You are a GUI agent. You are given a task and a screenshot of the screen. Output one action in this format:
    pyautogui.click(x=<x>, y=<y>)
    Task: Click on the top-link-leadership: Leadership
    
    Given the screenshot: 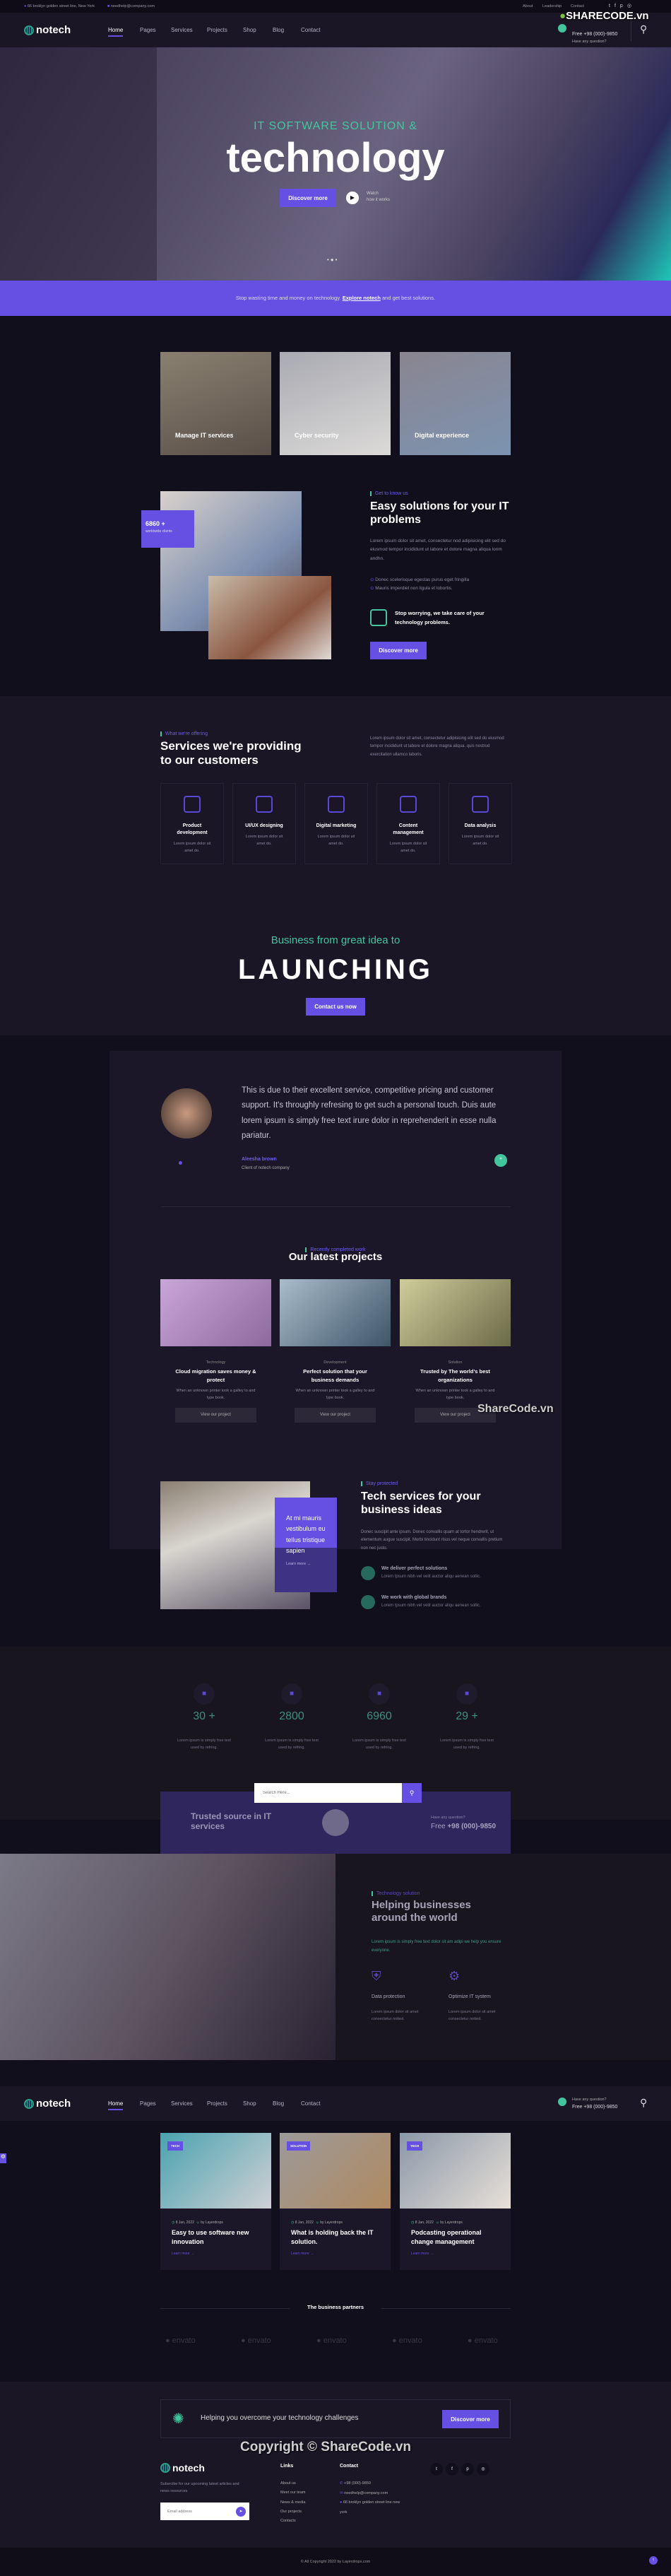 What is the action you would take?
    pyautogui.click(x=552, y=6)
    